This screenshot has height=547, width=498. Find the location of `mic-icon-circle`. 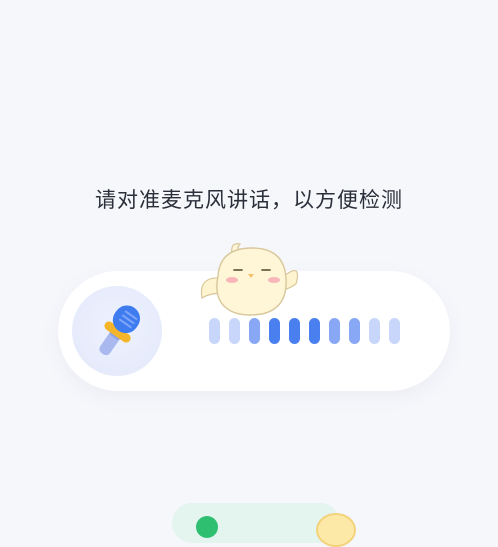

mic-icon-circle is located at coordinates (117, 331).